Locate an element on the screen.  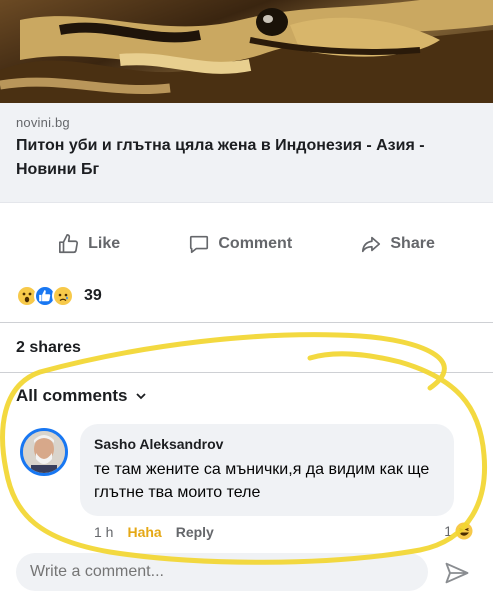
comment-icon is located at coordinates (199, 244).